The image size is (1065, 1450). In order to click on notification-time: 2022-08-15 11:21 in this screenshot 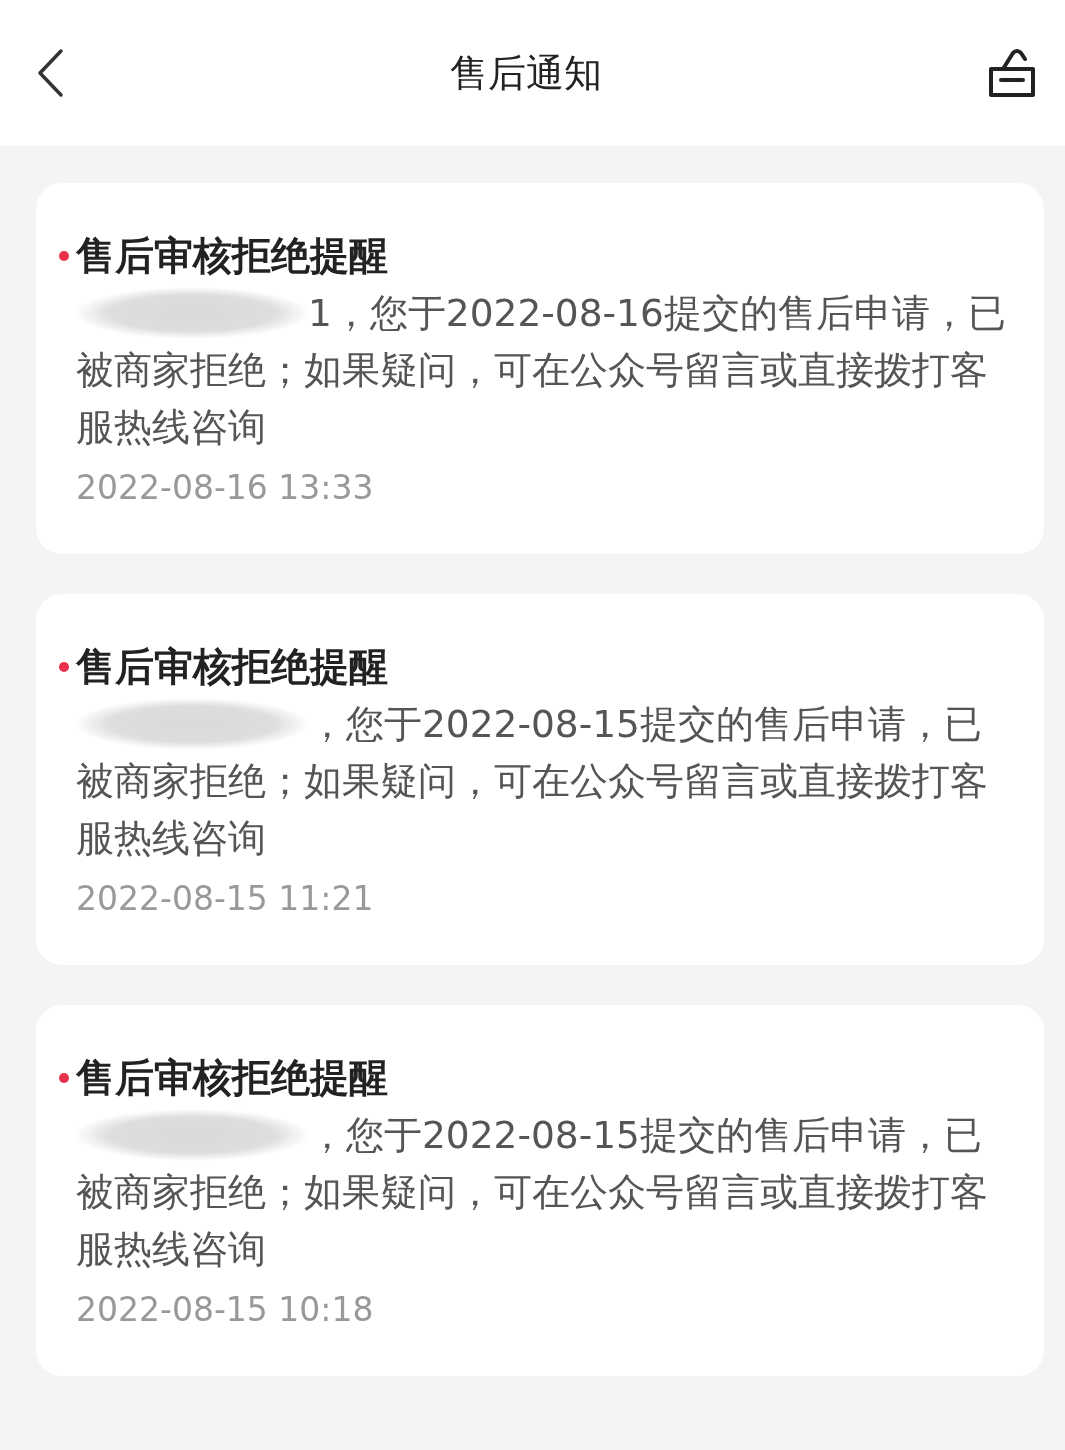, I will do `click(225, 899)`.